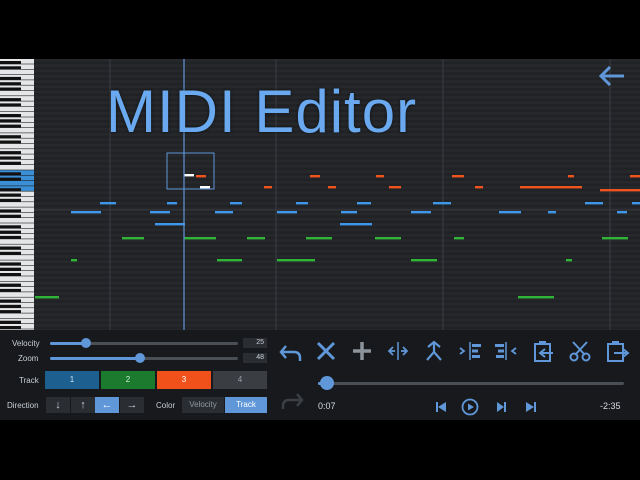 The image size is (640, 480). What do you see at coordinates (292, 401) in the screenshot?
I see `redo-icon` at bounding box center [292, 401].